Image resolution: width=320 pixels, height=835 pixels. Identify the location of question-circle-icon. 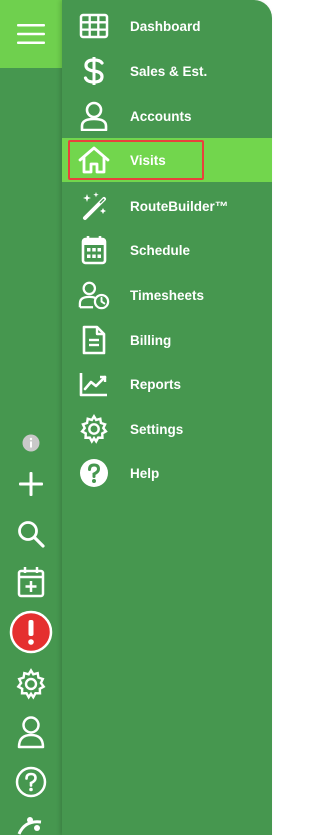
(94, 473).